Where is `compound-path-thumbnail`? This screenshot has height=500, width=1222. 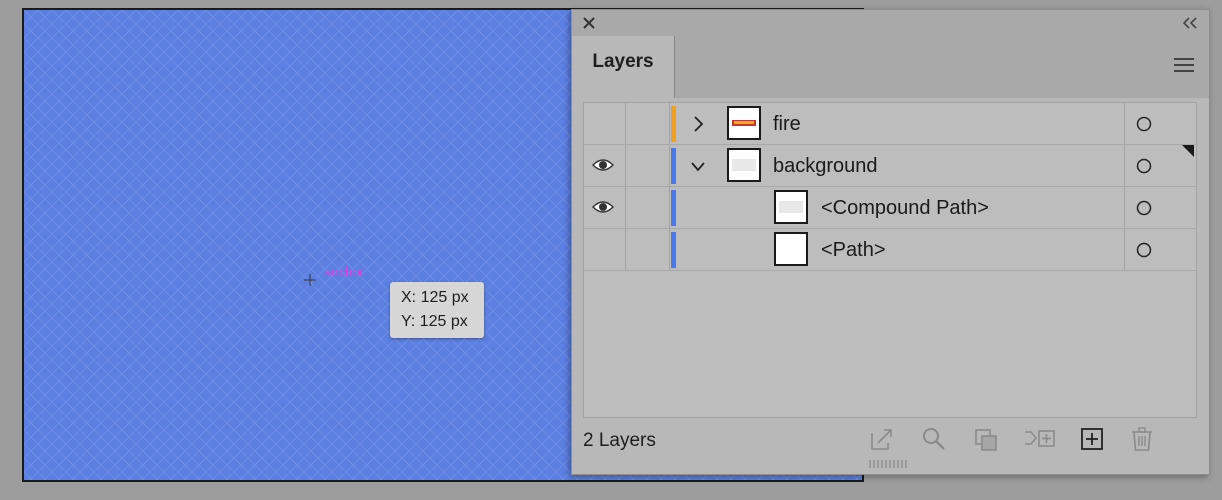 compound-path-thumbnail is located at coordinates (791, 207).